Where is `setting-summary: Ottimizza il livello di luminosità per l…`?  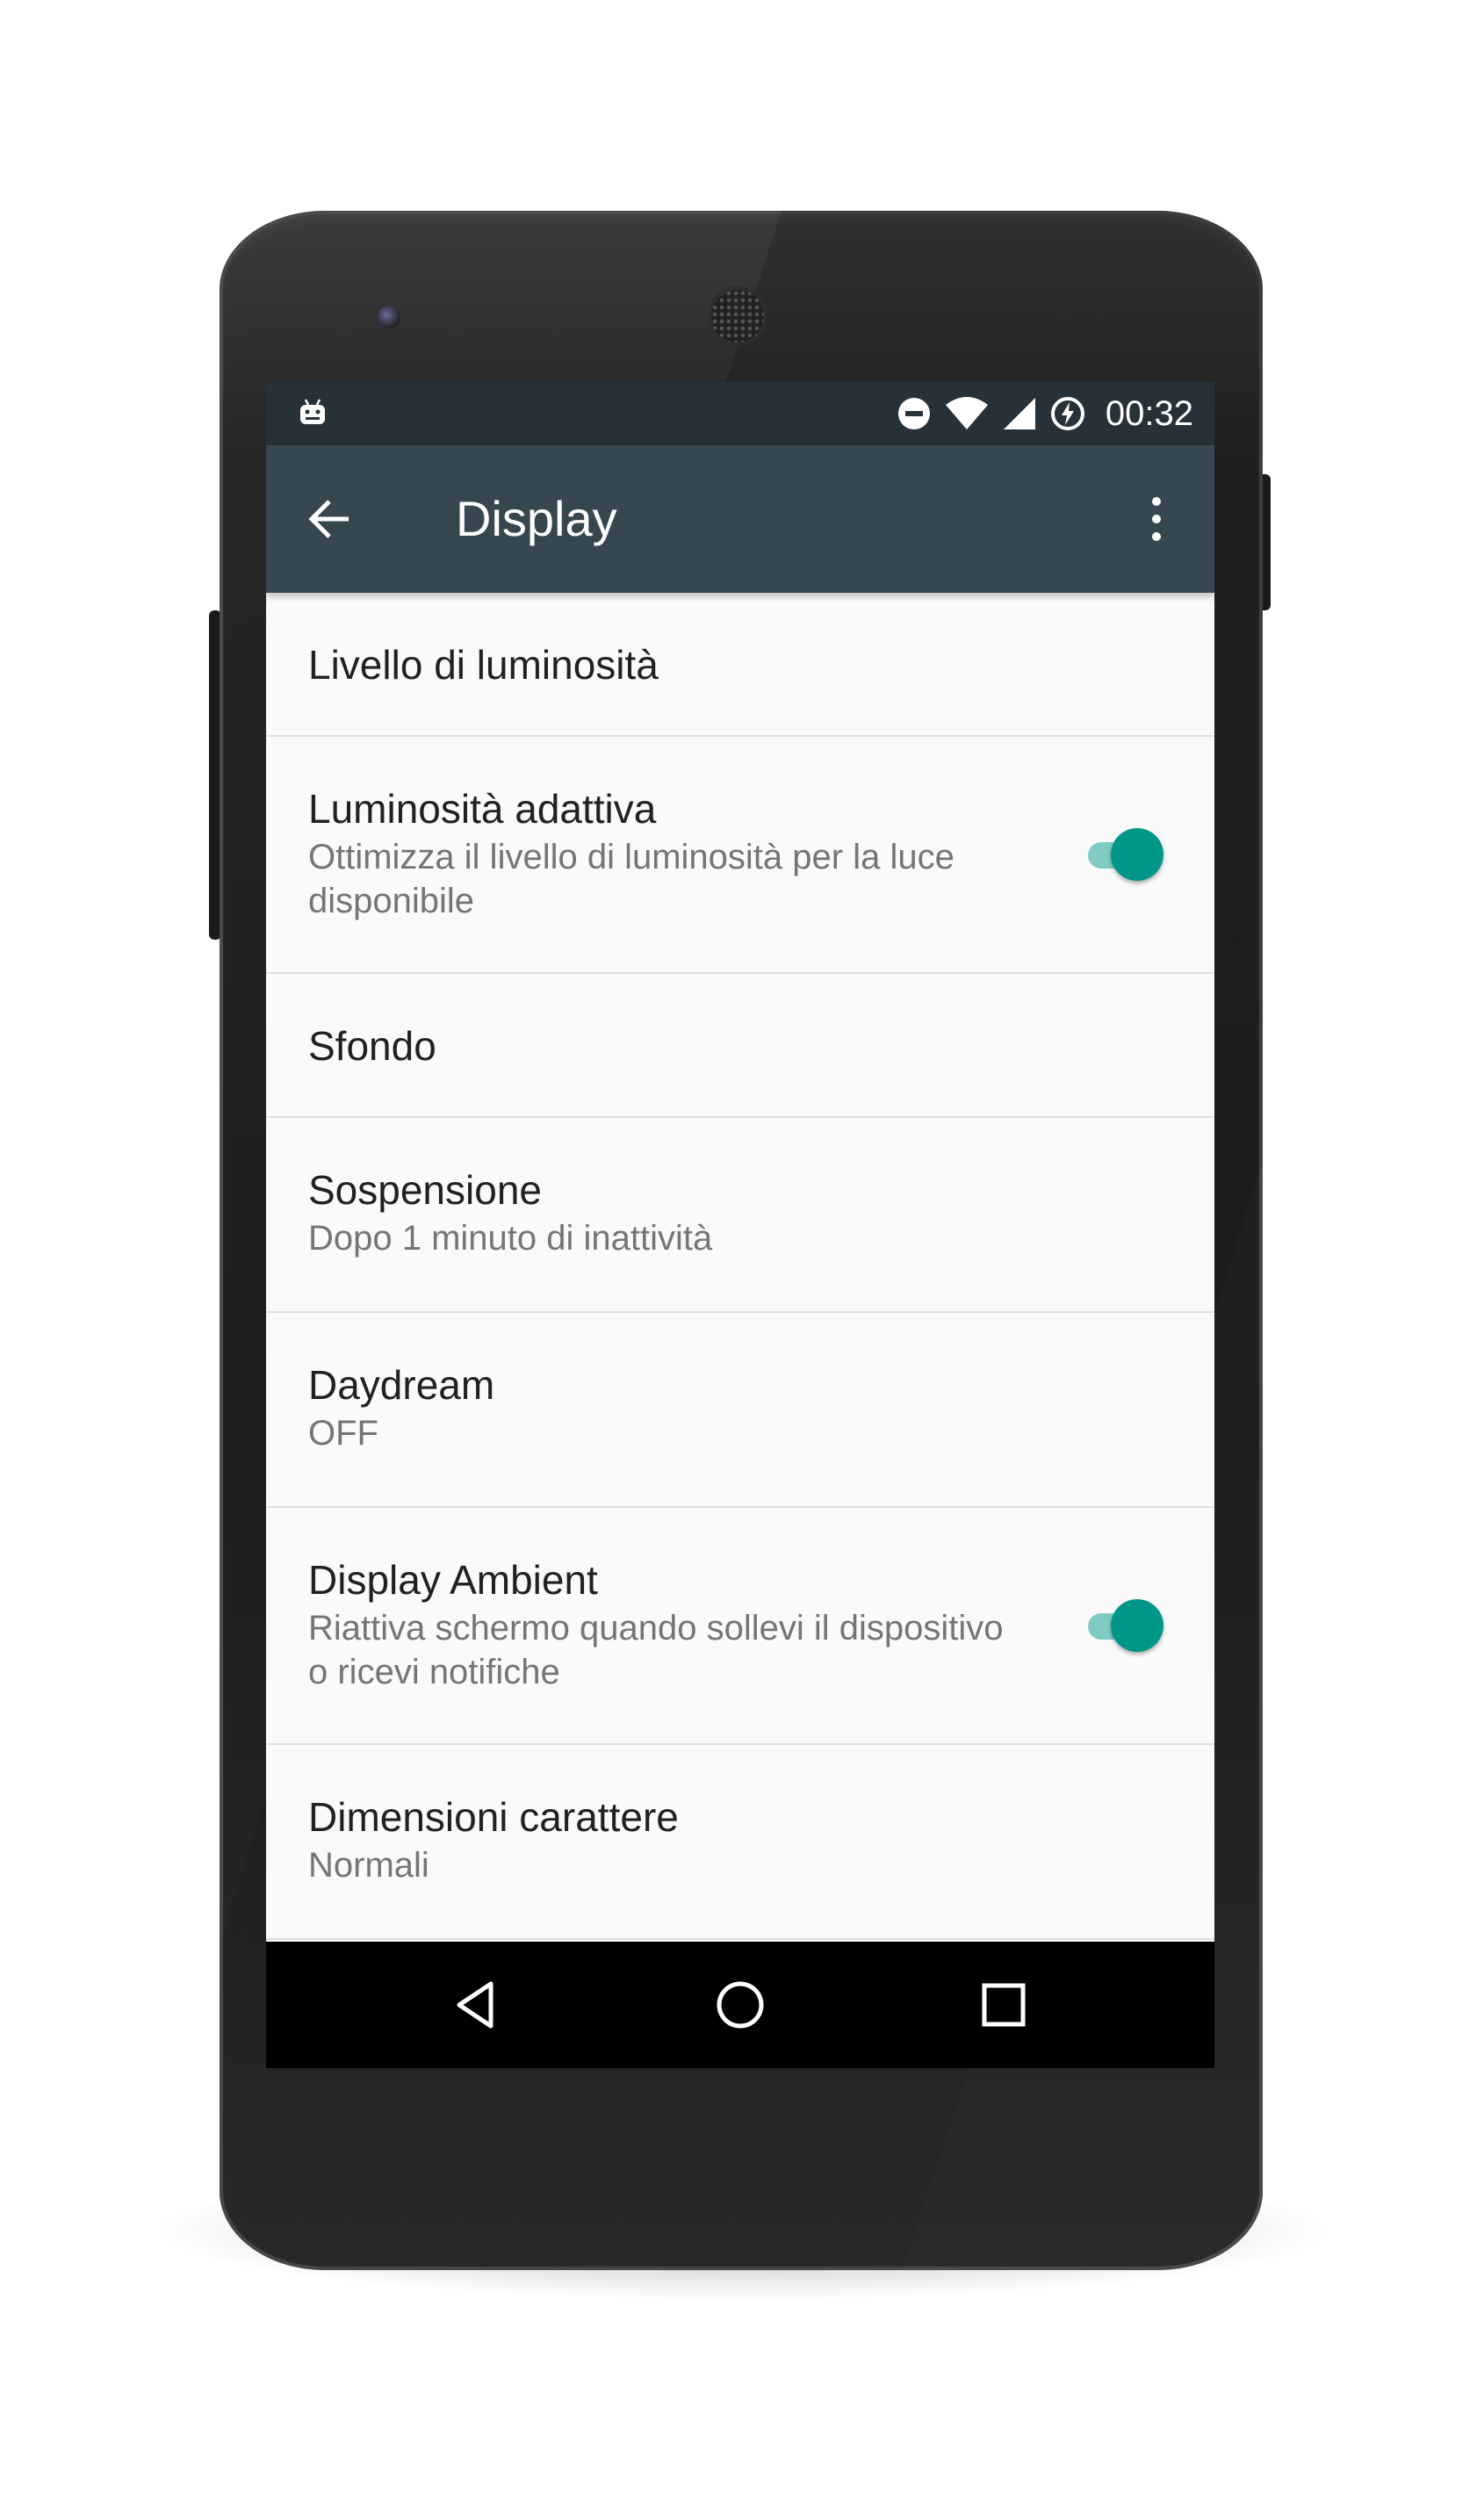
setting-summary: Ottimizza il livello di luminosità per l… is located at coordinates (631, 879).